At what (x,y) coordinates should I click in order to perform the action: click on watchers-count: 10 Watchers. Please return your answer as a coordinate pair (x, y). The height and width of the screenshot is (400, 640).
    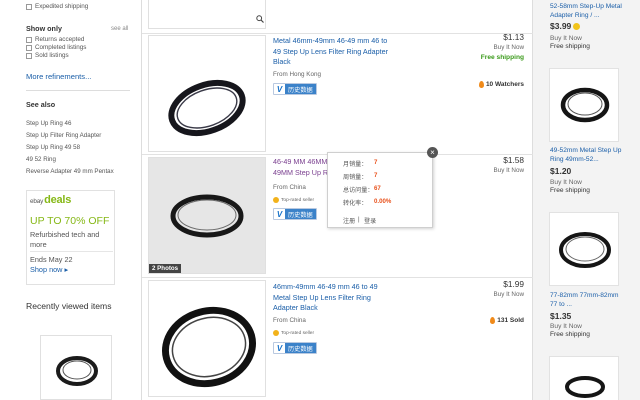
    Looking at the image, I should click on (501, 84).